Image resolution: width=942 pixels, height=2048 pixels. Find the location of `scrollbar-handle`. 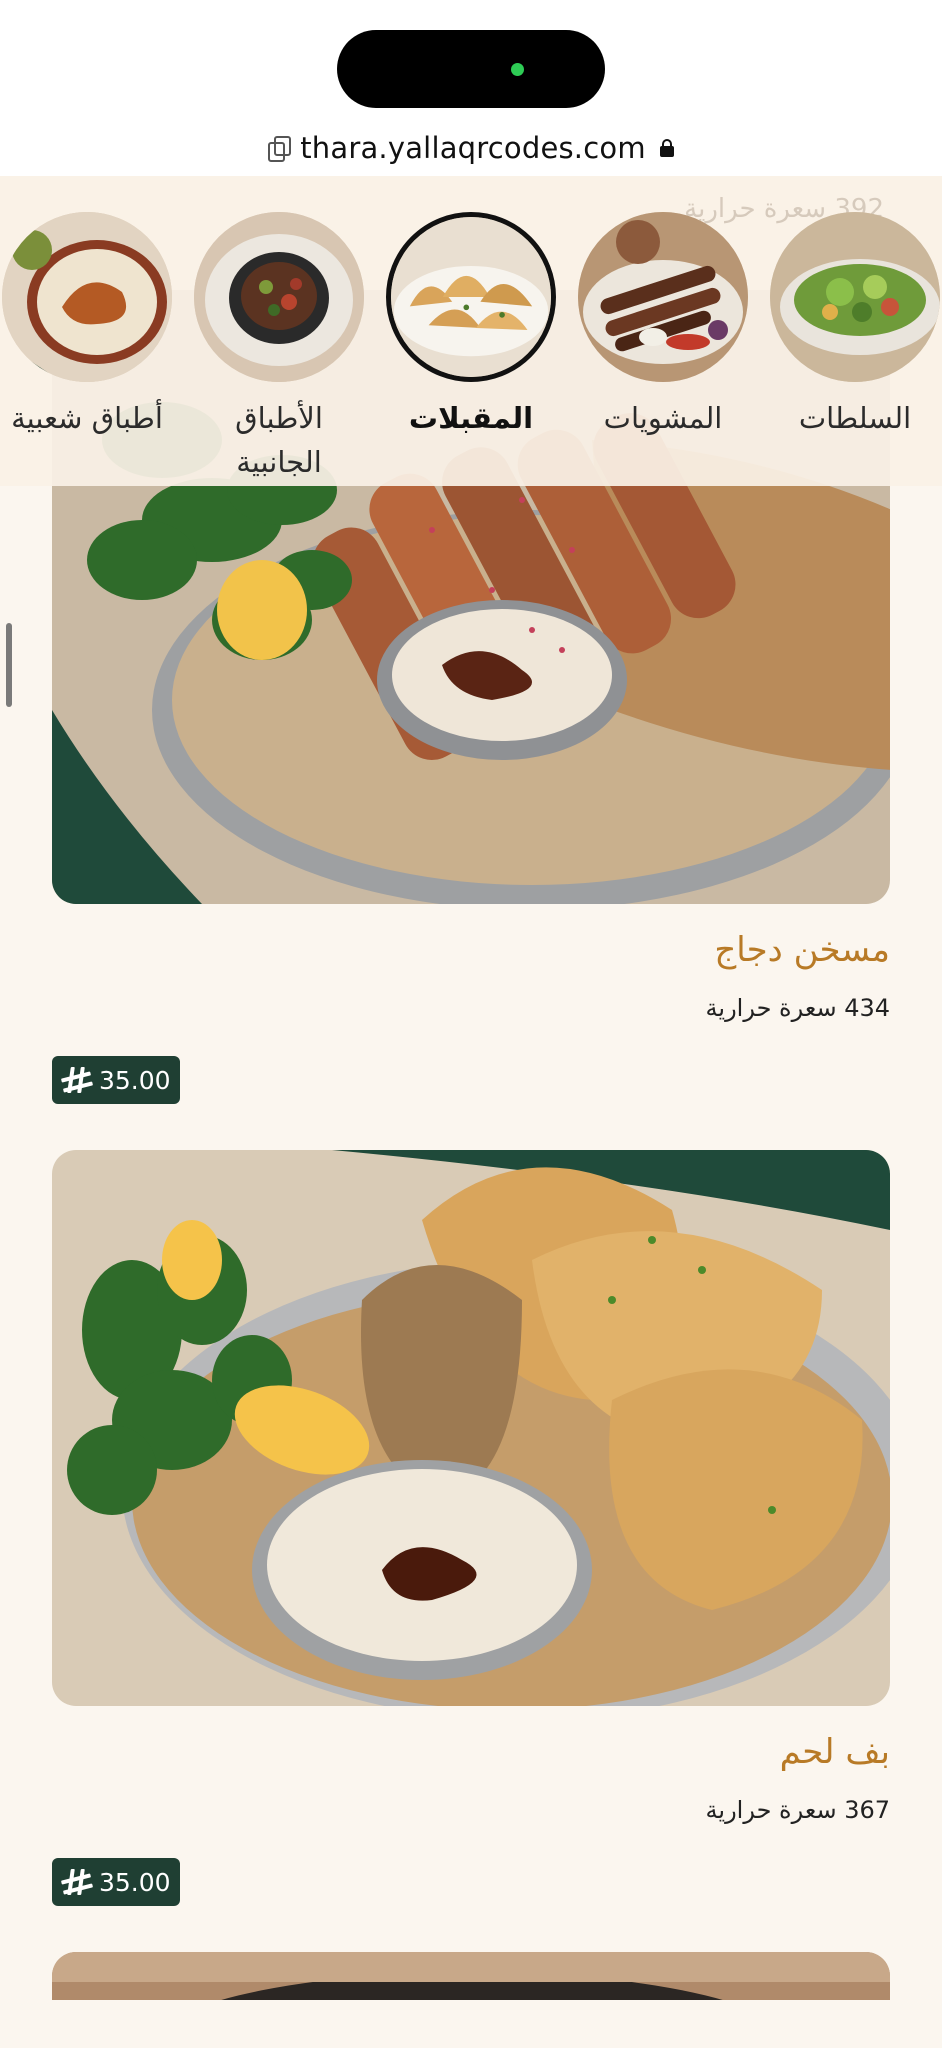

scrollbar-handle is located at coordinates (9, 665).